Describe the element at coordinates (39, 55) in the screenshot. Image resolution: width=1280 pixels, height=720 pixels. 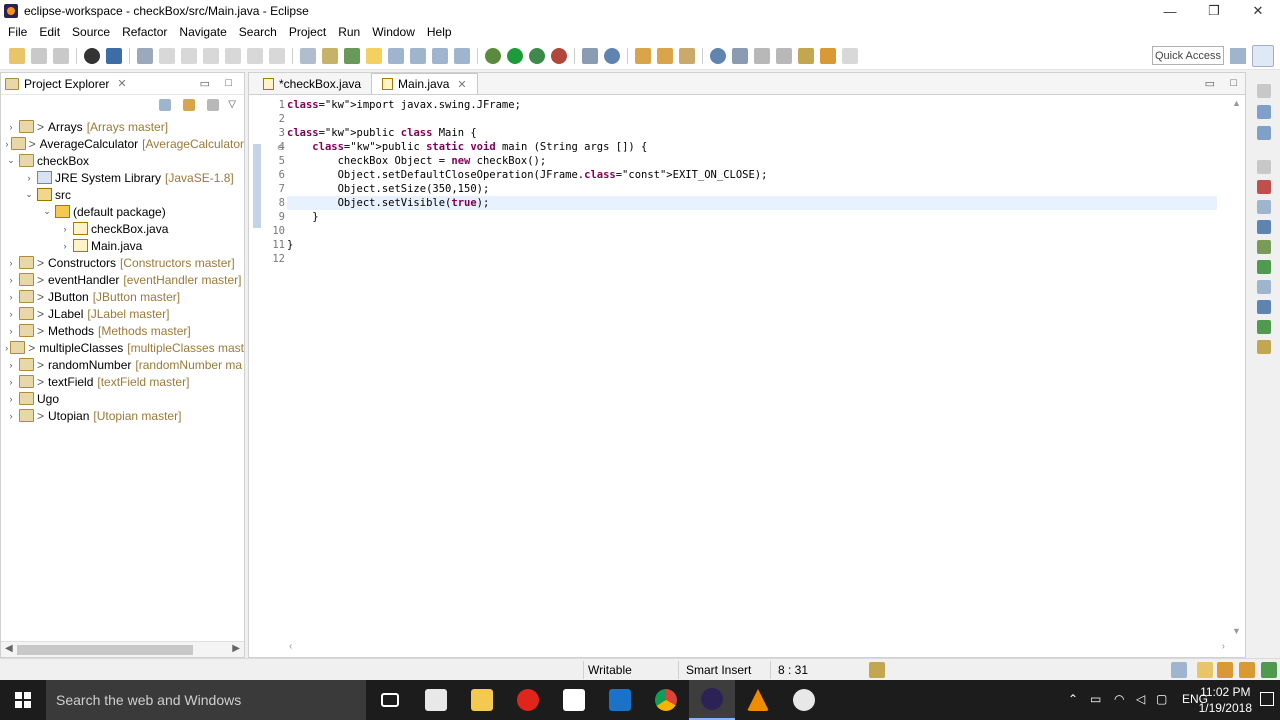
I see `save-icon` at that location.